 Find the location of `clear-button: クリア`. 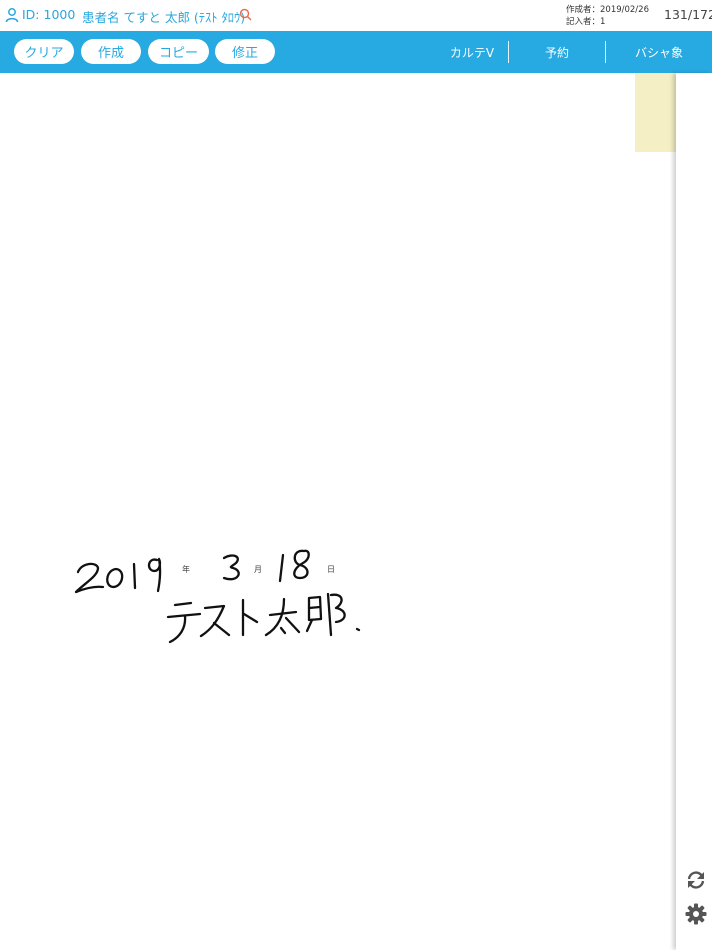

clear-button: クリア is located at coordinates (44, 51).